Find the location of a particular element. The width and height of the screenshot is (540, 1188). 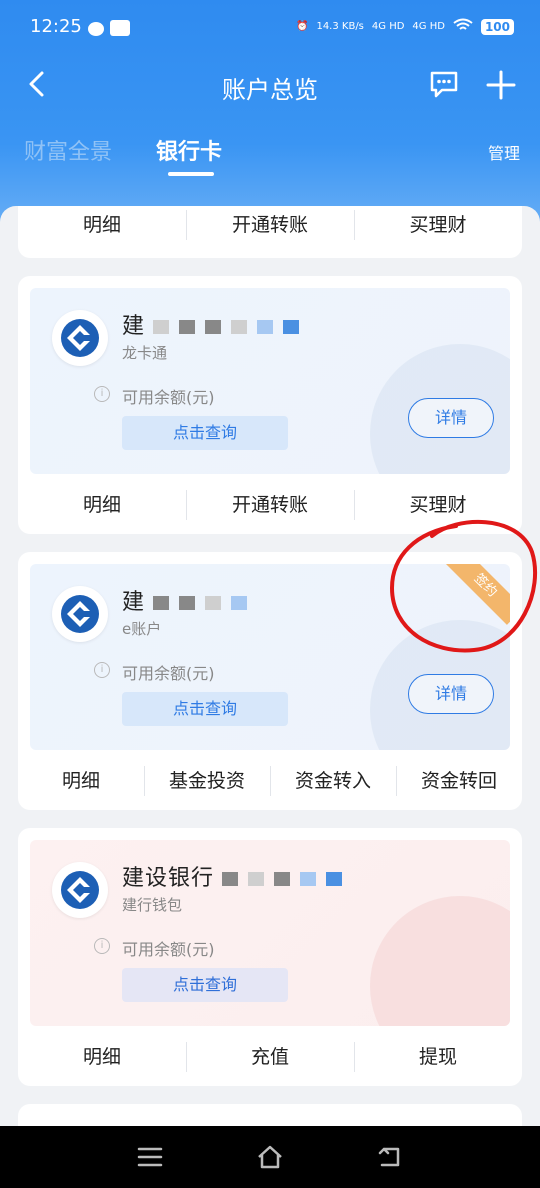

wifi-icon is located at coordinates (463, 26).